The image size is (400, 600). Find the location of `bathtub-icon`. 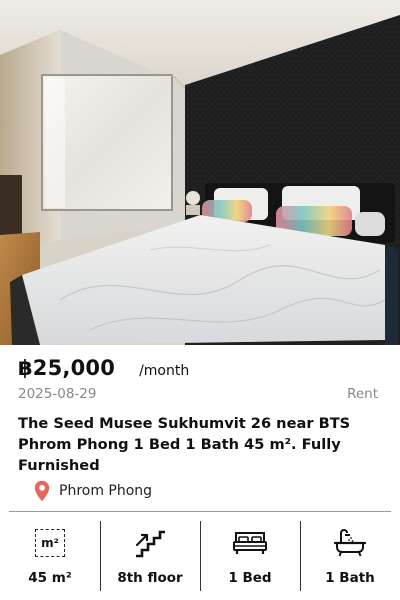

bathtub-icon is located at coordinates (350, 543).